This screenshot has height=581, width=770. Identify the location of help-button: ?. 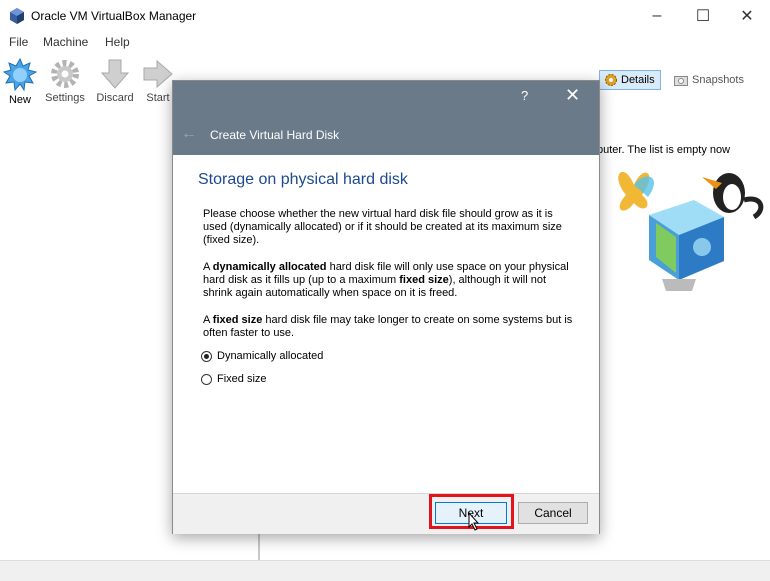
(524, 95).